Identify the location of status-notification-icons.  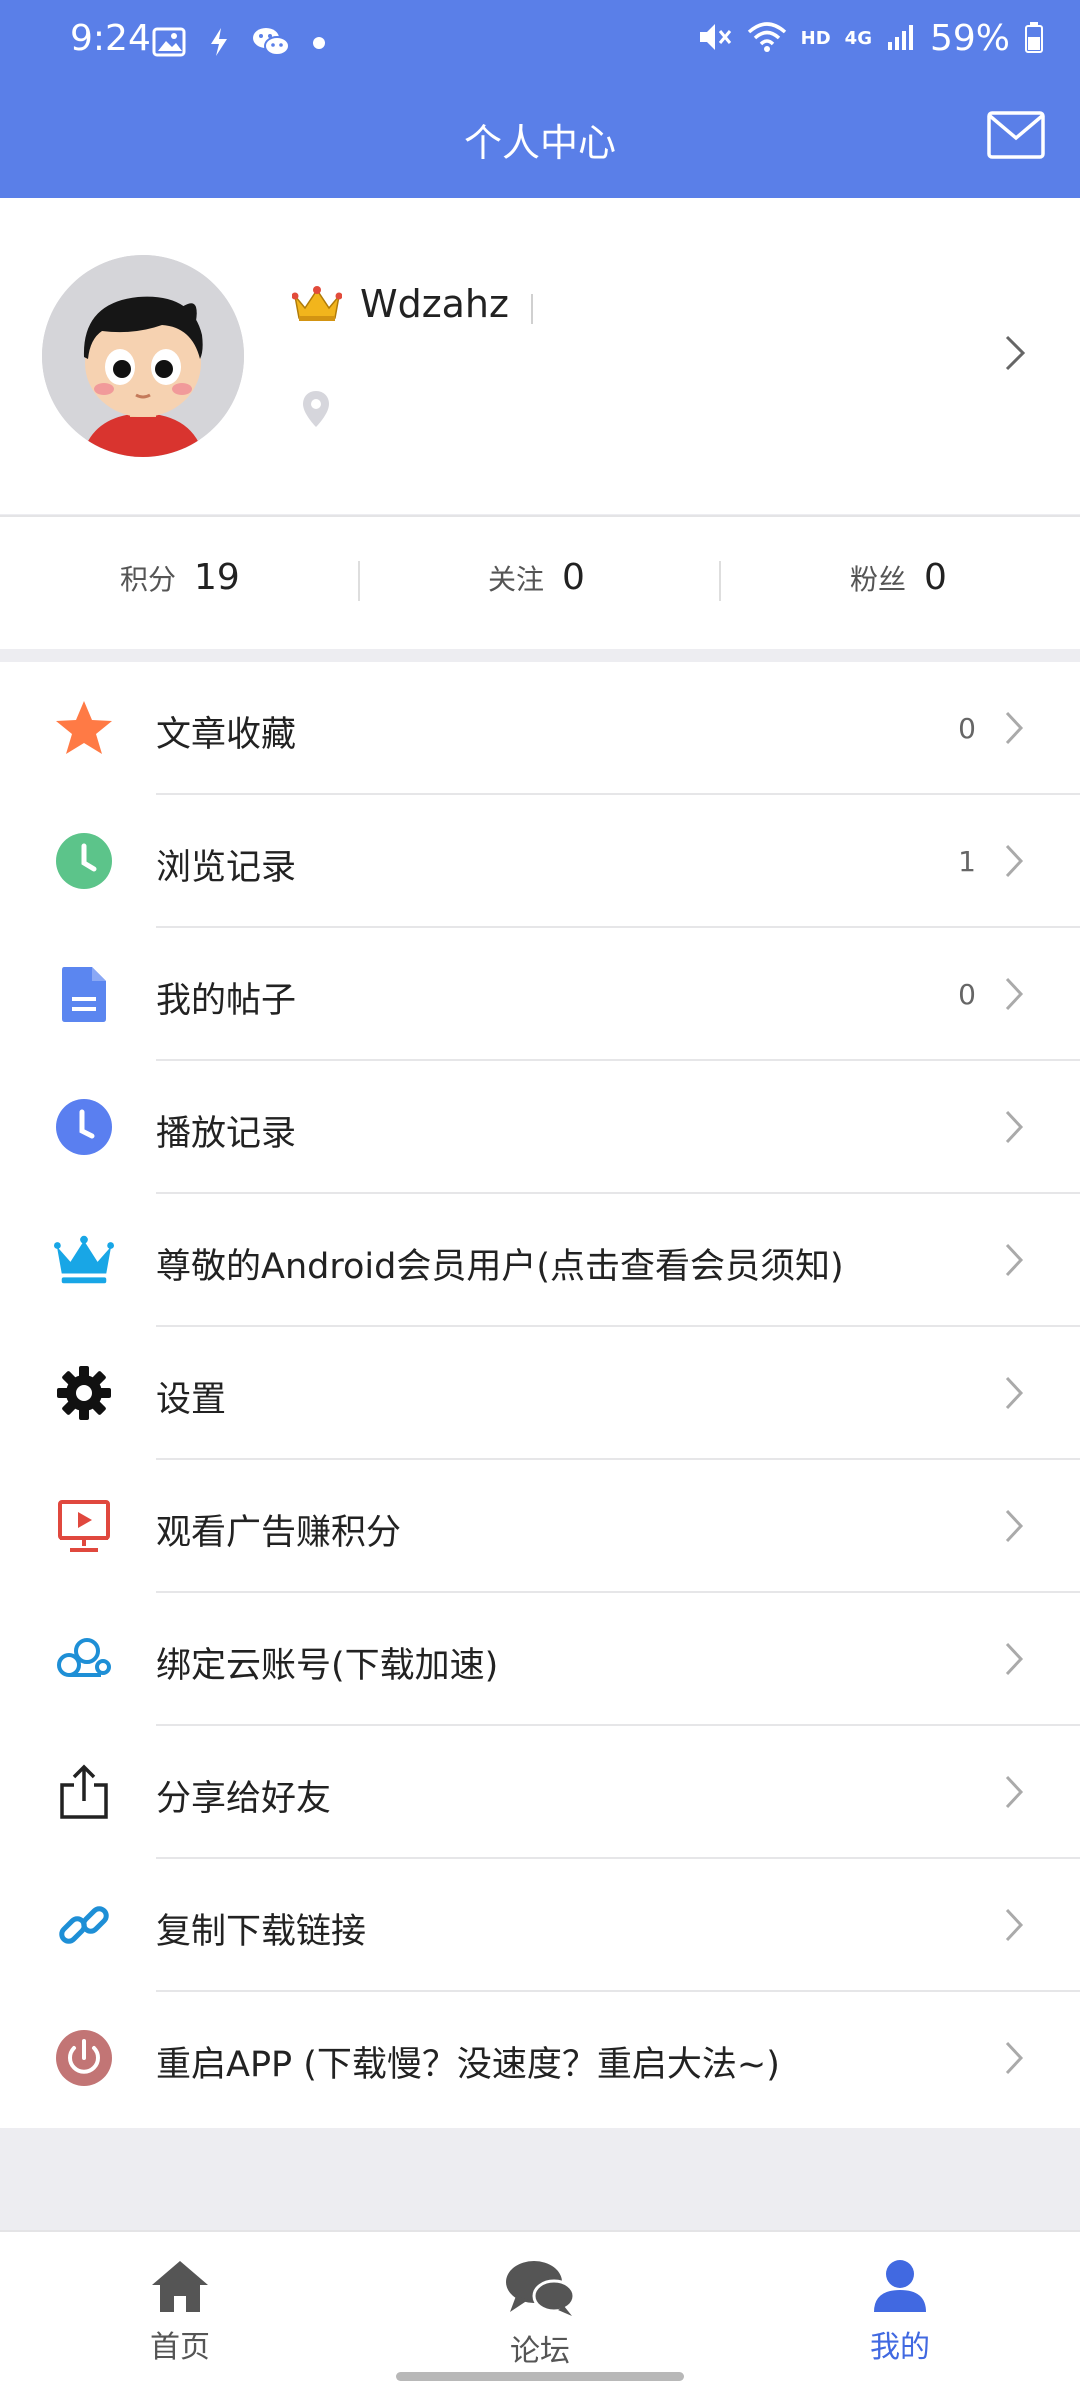
(239, 44).